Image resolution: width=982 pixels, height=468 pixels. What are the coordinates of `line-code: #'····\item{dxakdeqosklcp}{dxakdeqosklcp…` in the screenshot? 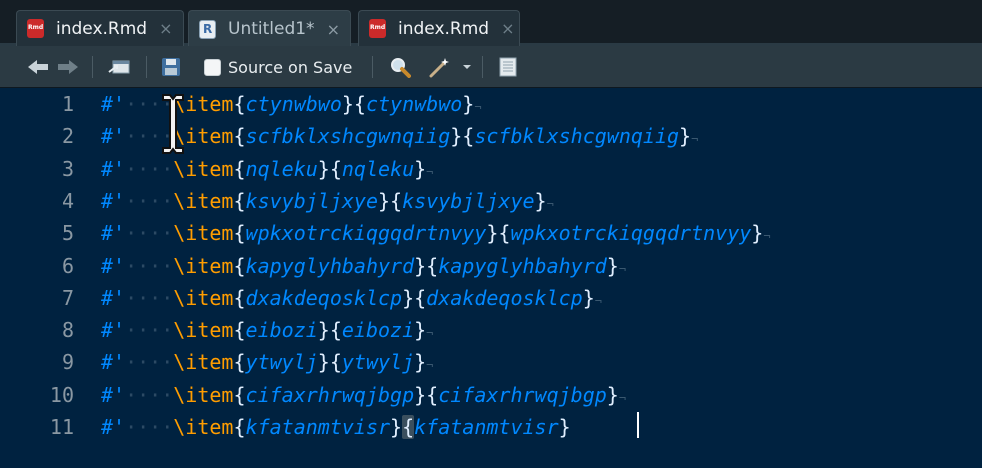 It's located at (351, 299).